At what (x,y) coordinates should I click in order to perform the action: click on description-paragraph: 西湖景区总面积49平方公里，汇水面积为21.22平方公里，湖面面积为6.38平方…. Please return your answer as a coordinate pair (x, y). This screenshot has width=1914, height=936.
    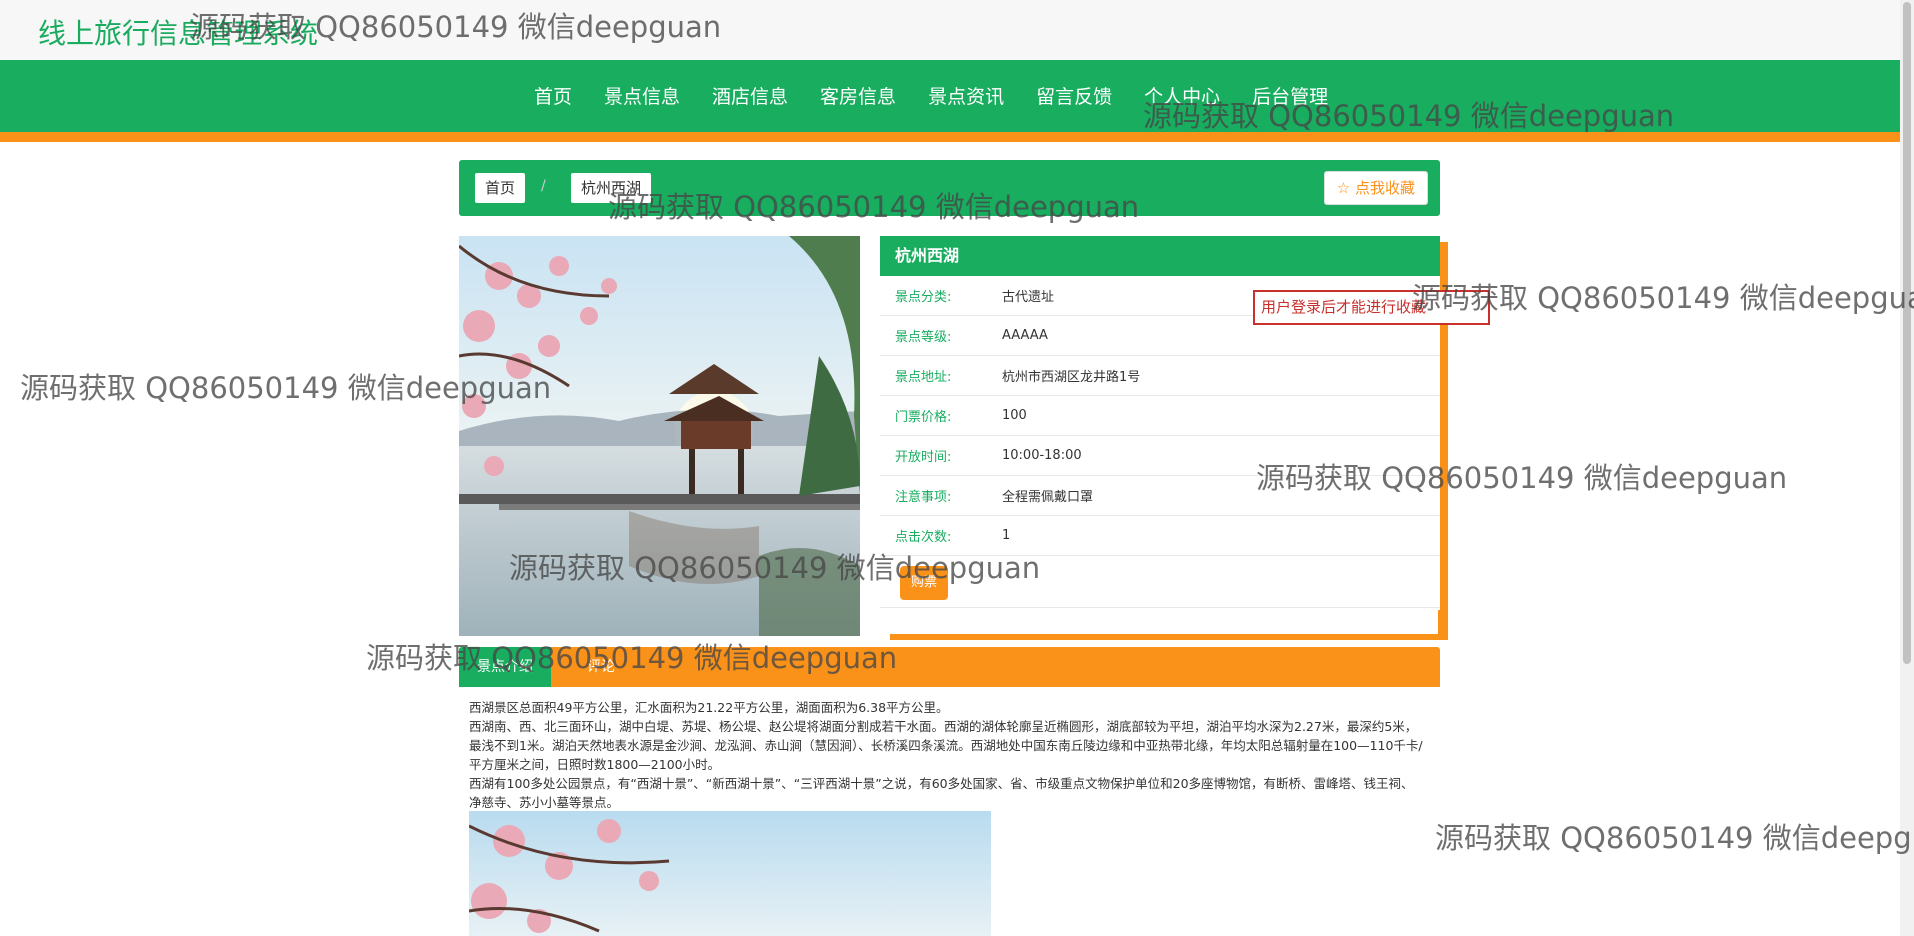
    Looking at the image, I should click on (709, 707).